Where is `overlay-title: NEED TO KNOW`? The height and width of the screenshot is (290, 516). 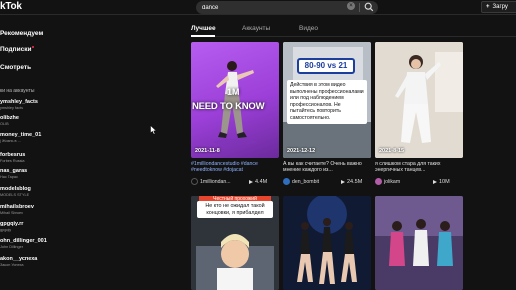 overlay-title: NEED TO KNOW is located at coordinates (228, 106).